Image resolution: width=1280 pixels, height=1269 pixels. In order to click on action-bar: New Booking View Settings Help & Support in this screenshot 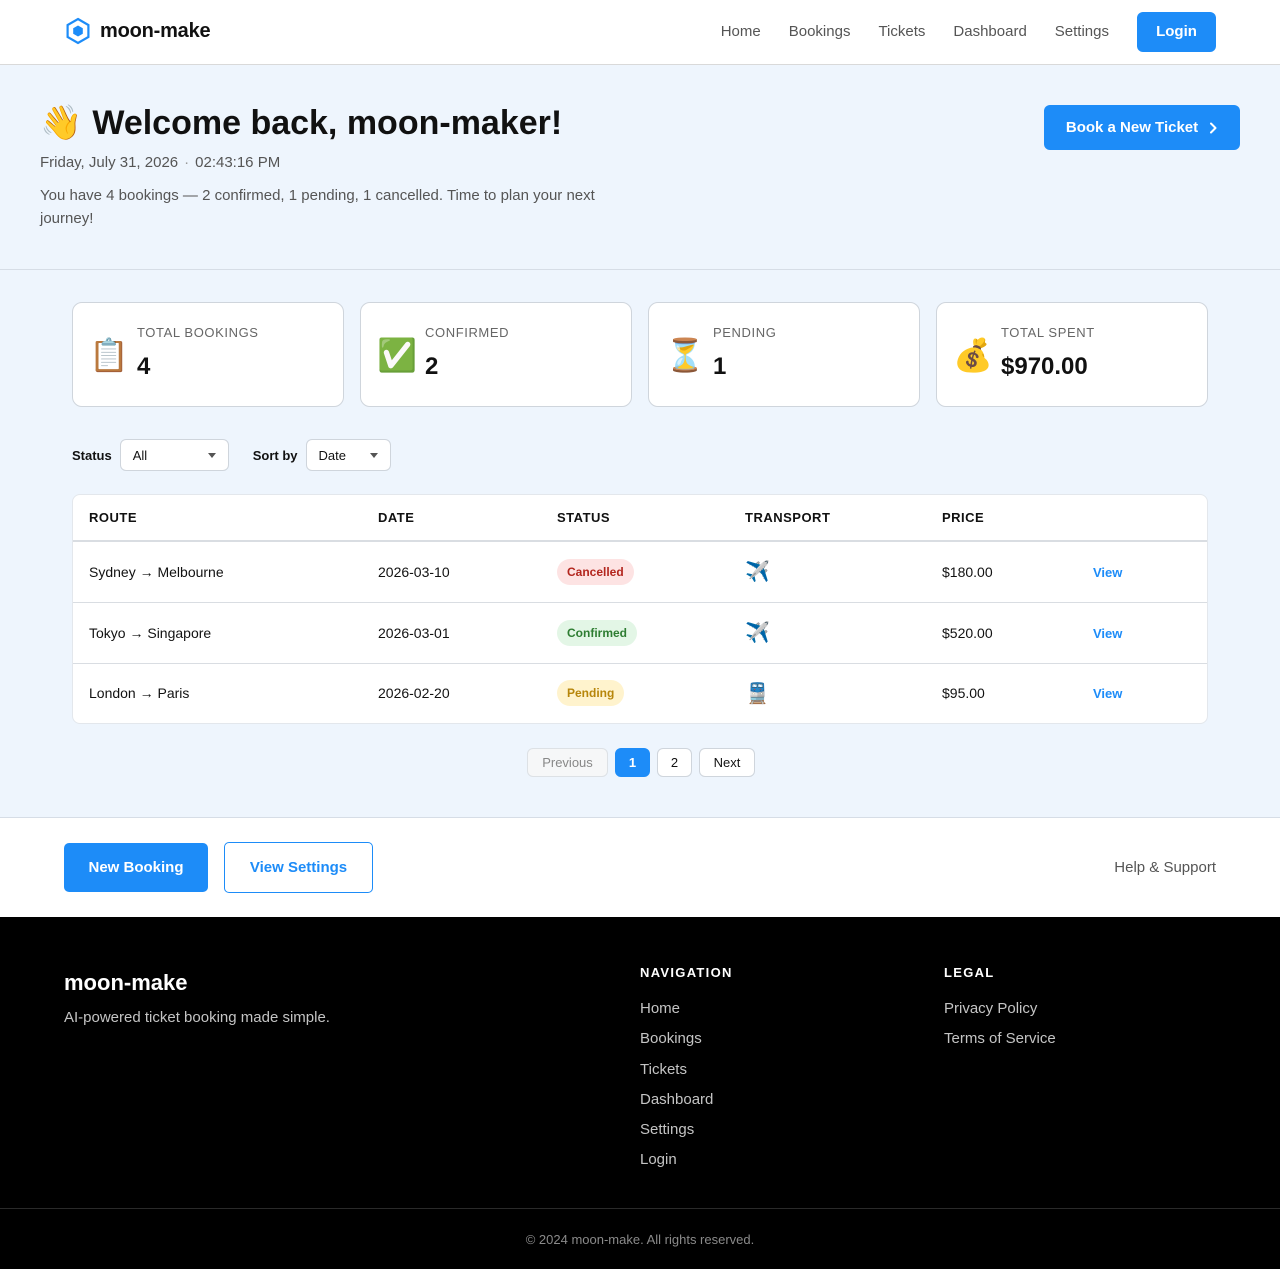, I will do `click(640, 867)`.